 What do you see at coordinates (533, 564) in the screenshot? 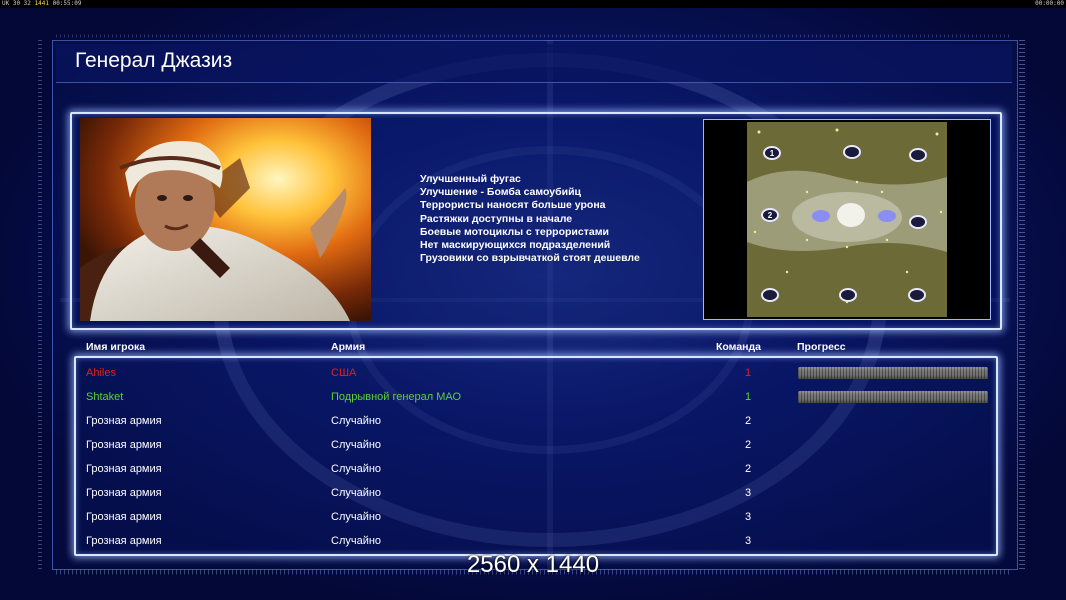
I see `resolution-overlay: 2560 x 1440` at bounding box center [533, 564].